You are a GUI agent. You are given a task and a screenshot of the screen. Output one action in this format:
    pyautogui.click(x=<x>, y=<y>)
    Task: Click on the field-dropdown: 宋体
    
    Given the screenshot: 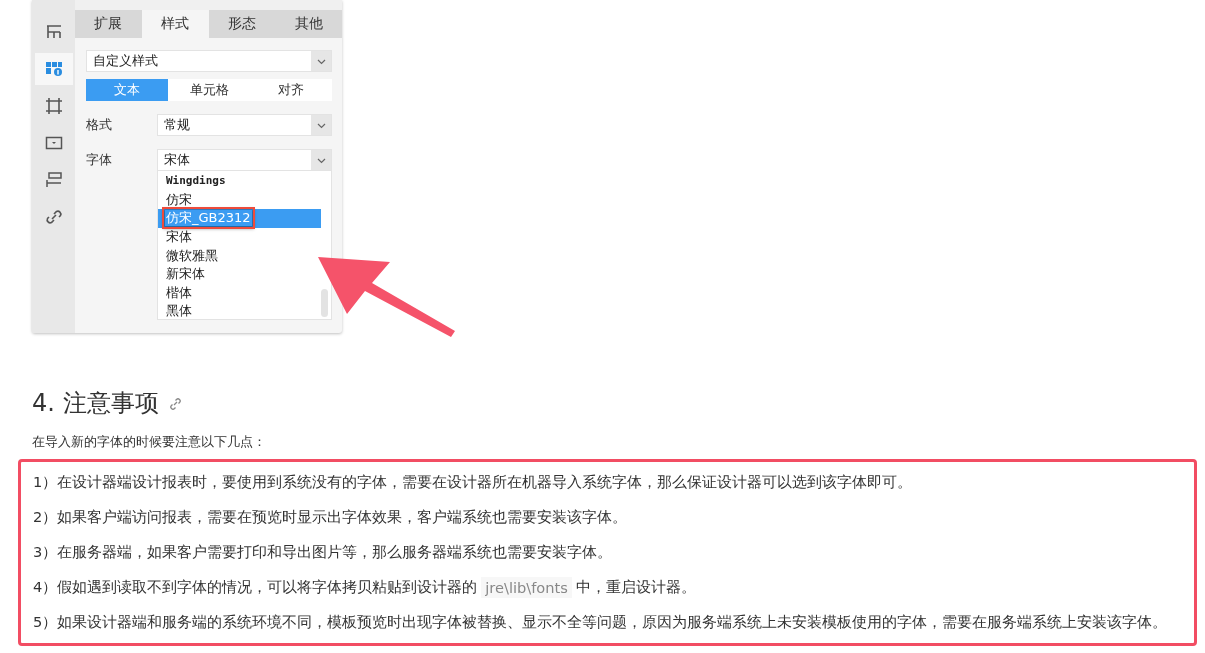 What is the action you would take?
    pyautogui.click(x=244, y=160)
    